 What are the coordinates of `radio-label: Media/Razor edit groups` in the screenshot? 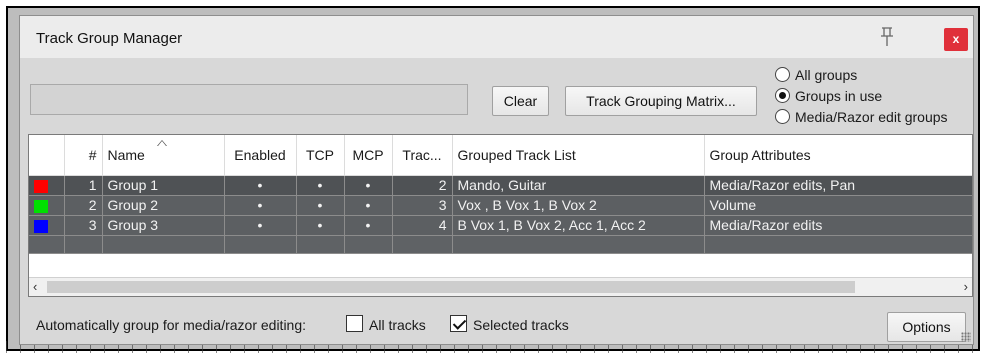 It's located at (871, 116).